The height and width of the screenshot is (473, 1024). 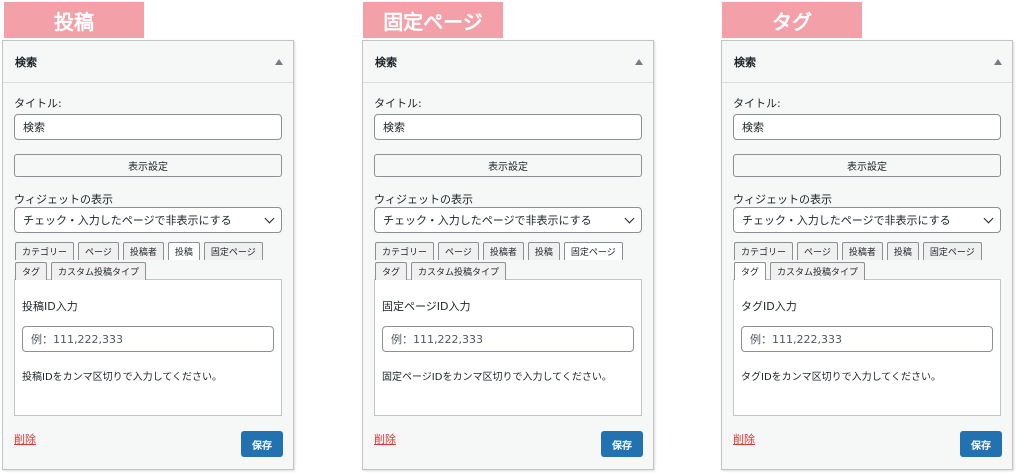 What do you see at coordinates (74, 20) in the screenshot?
I see `section-badge-post: 投稿` at bounding box center [74, 20].